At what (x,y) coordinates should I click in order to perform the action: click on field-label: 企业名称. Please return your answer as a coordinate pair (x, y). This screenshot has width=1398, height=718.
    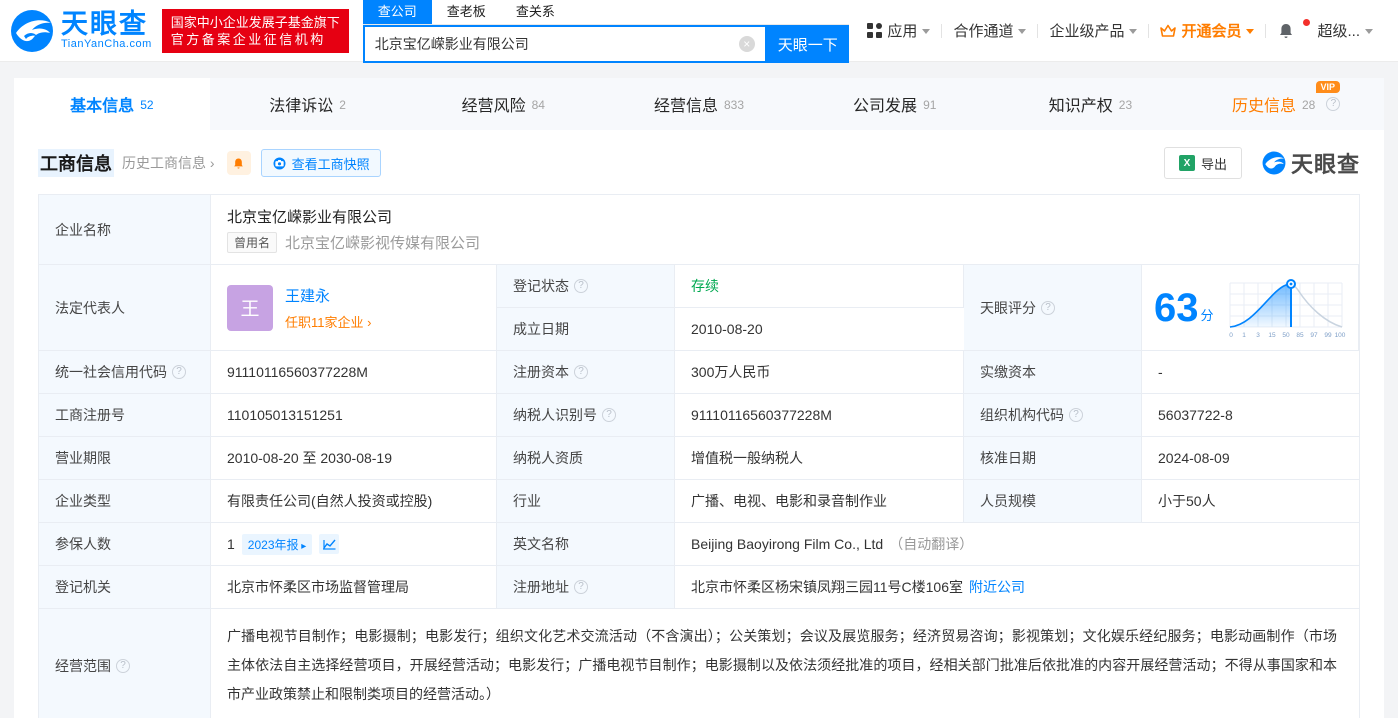
    Looking at the image, I should click on (125, 230).